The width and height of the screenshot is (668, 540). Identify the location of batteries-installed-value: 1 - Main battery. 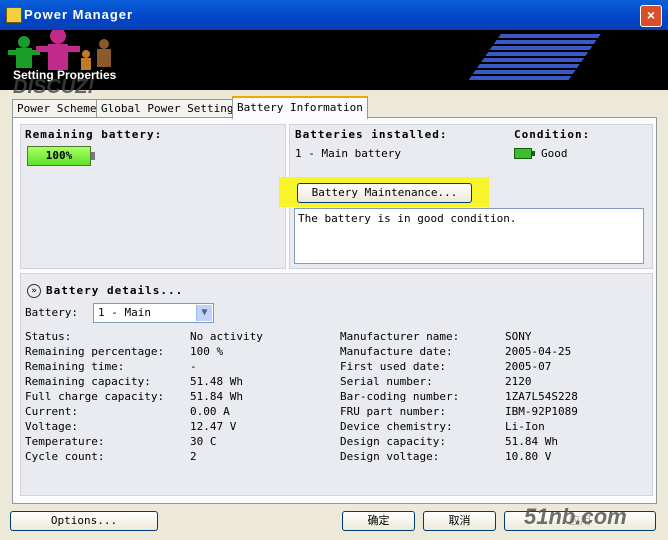
(348, 153).